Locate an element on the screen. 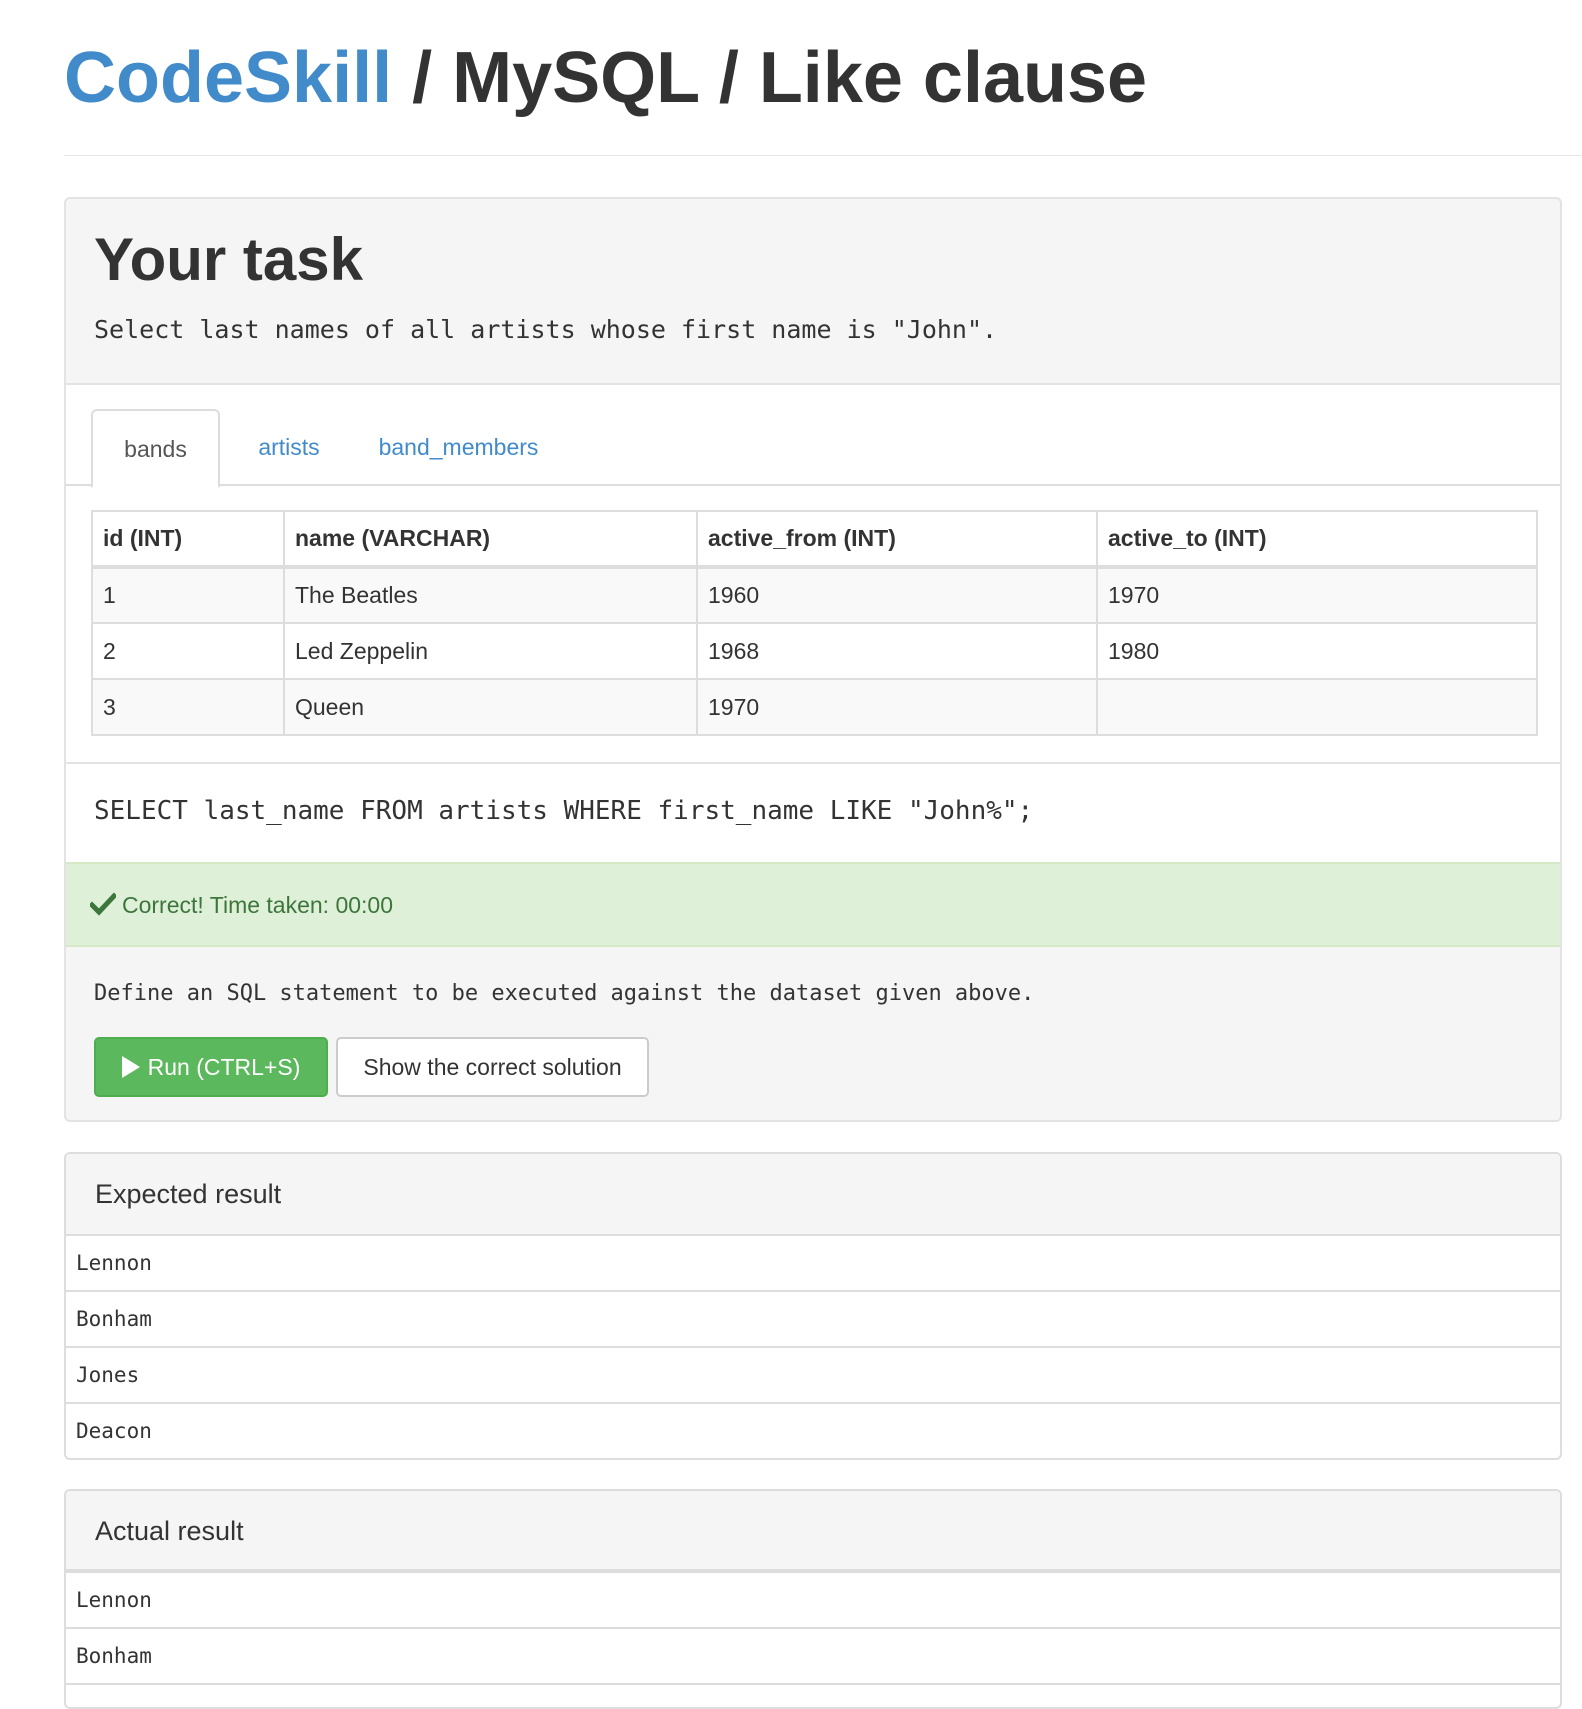 The width and height of the screenshot is (1582, 1709). actual-result-heading: Actual result is located at coordinates (813, 1532).